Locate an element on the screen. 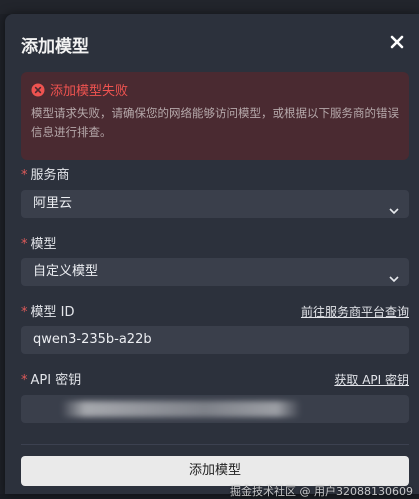  add-model-button: 添加模型 is located at coordinates (215, 471).